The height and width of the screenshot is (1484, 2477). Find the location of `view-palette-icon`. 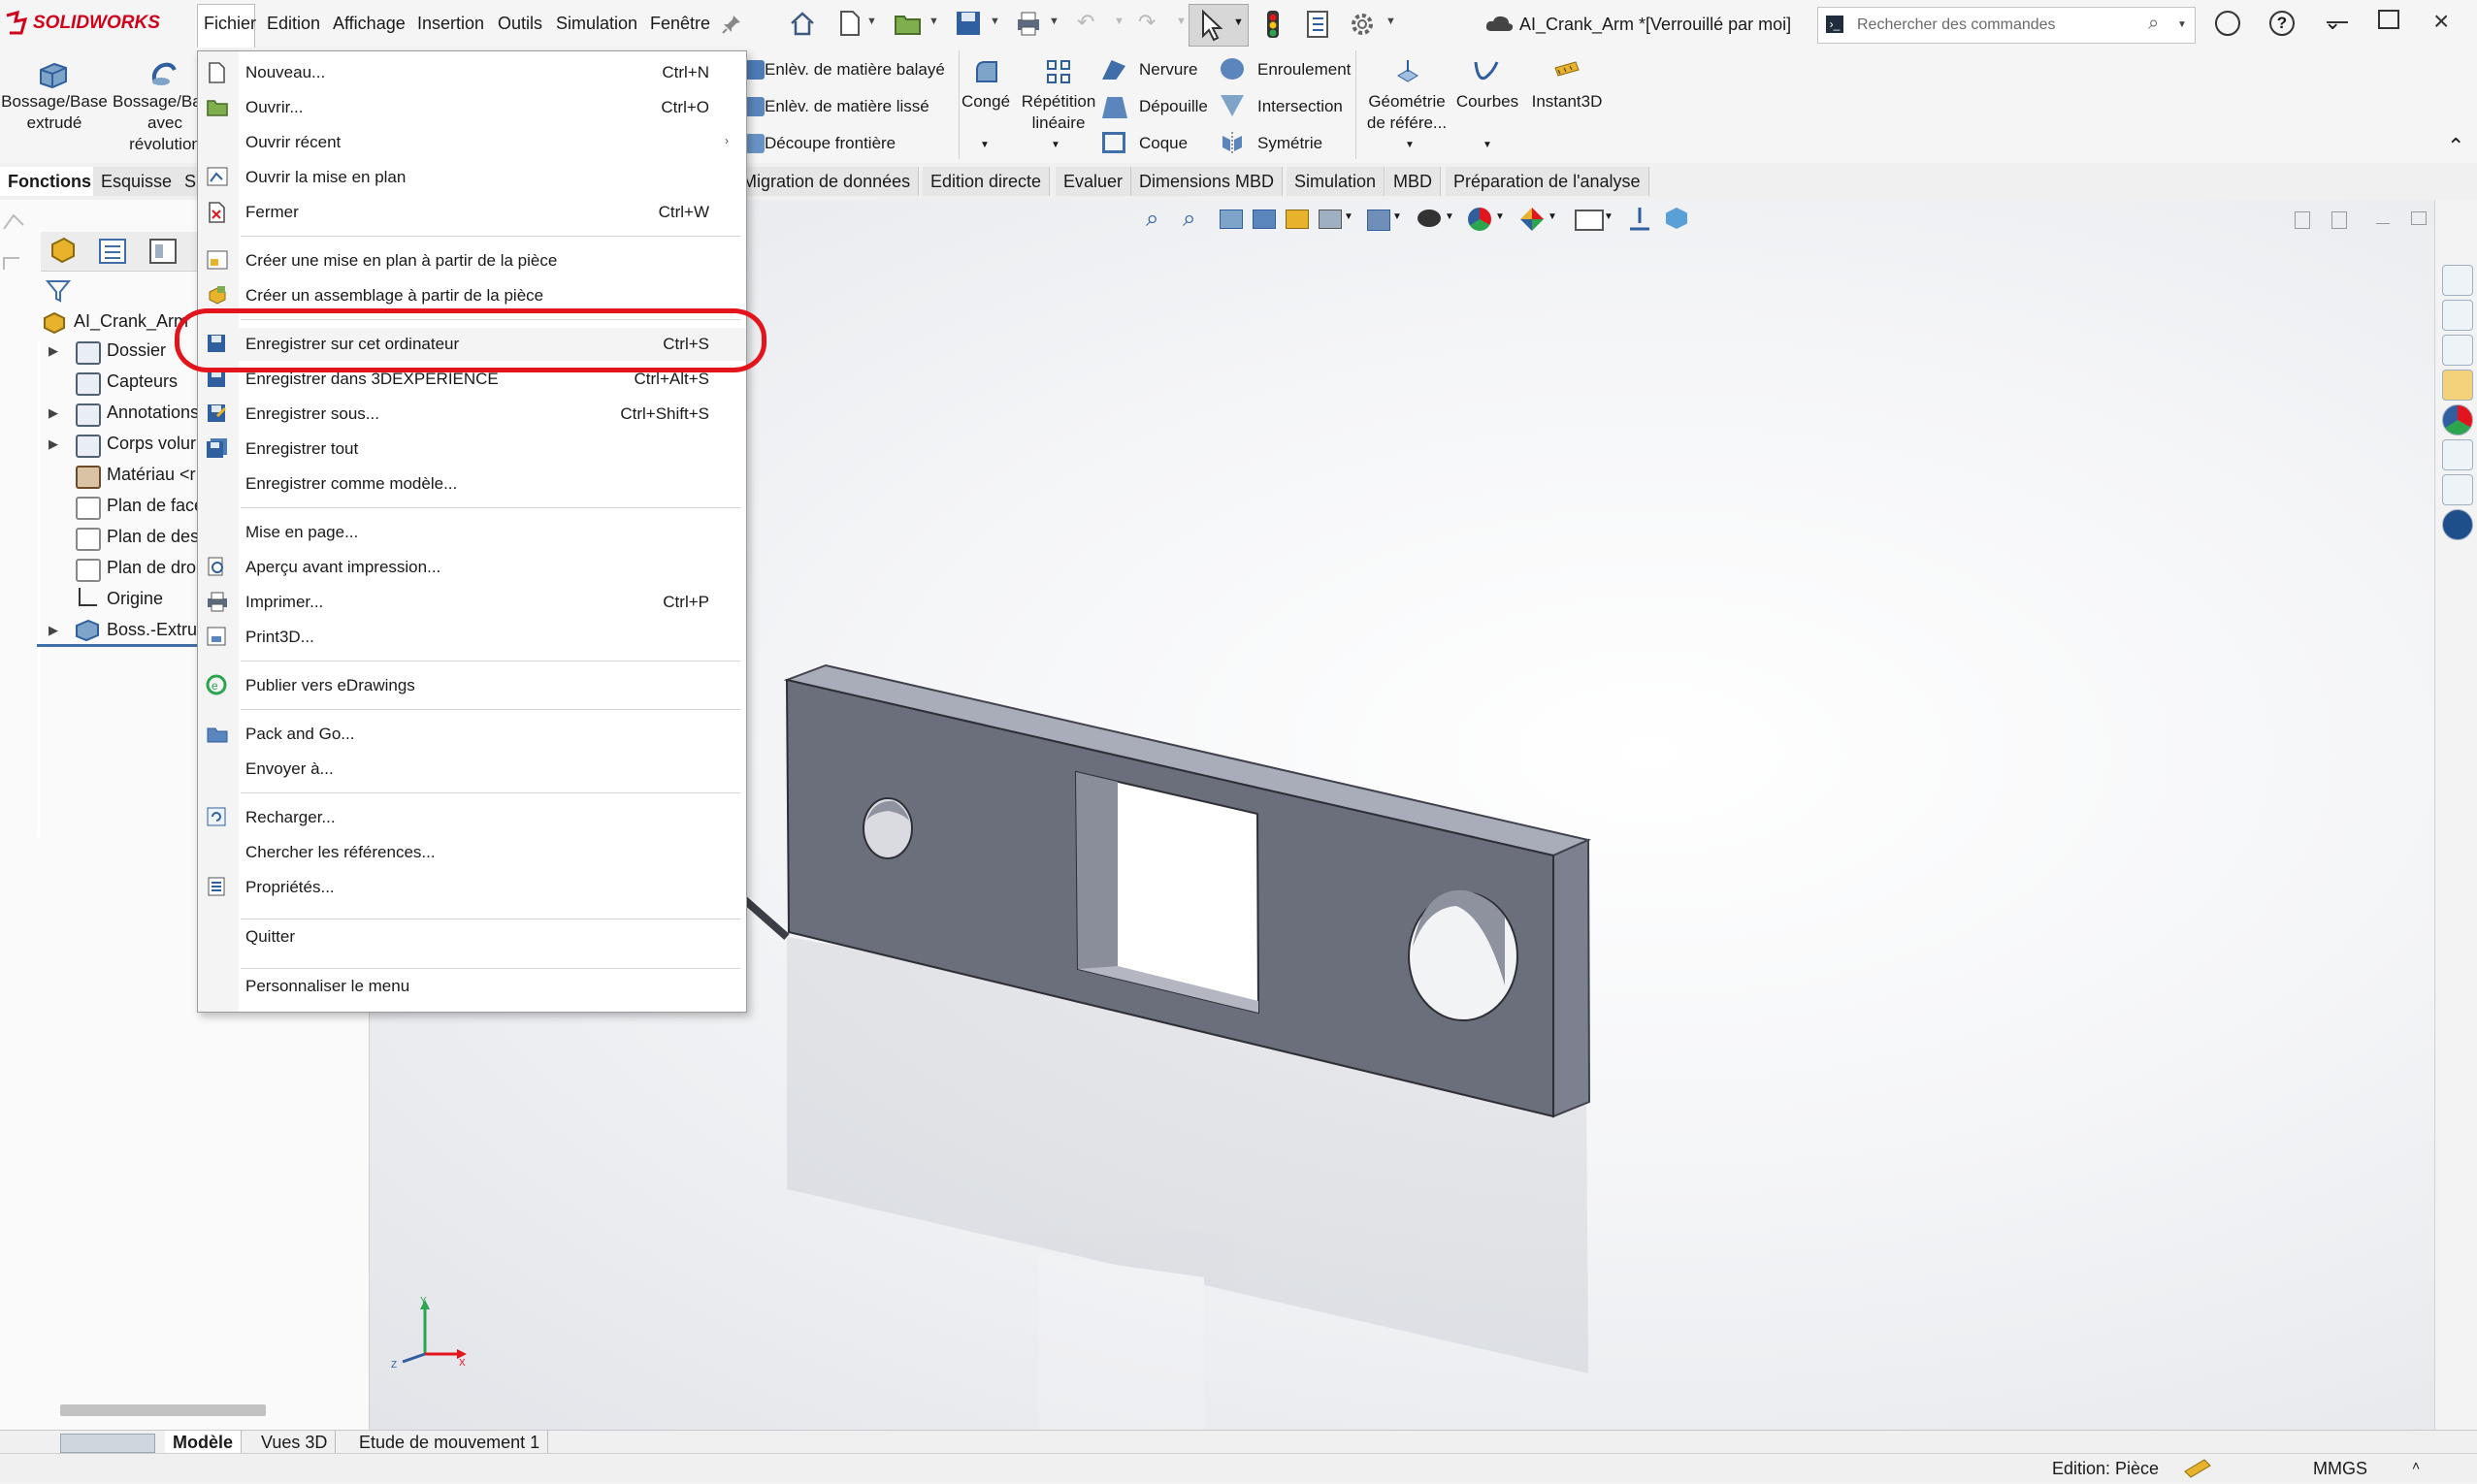

view-palette-icon is located at coordinates (2457, 386).